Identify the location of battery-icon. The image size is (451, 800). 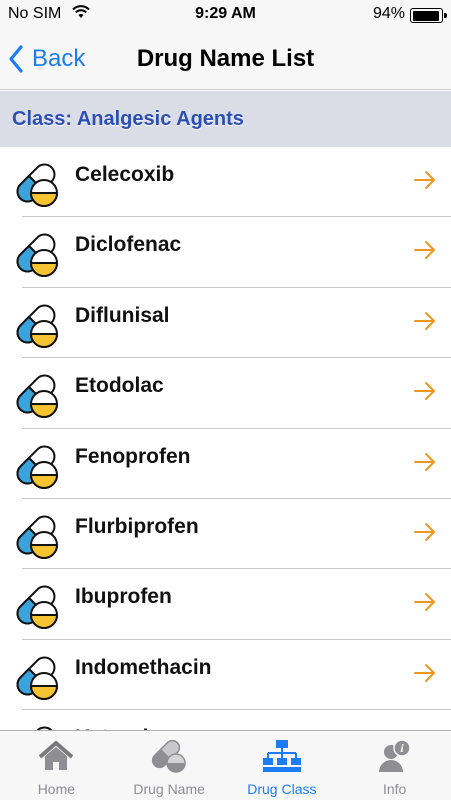
(428, 15).